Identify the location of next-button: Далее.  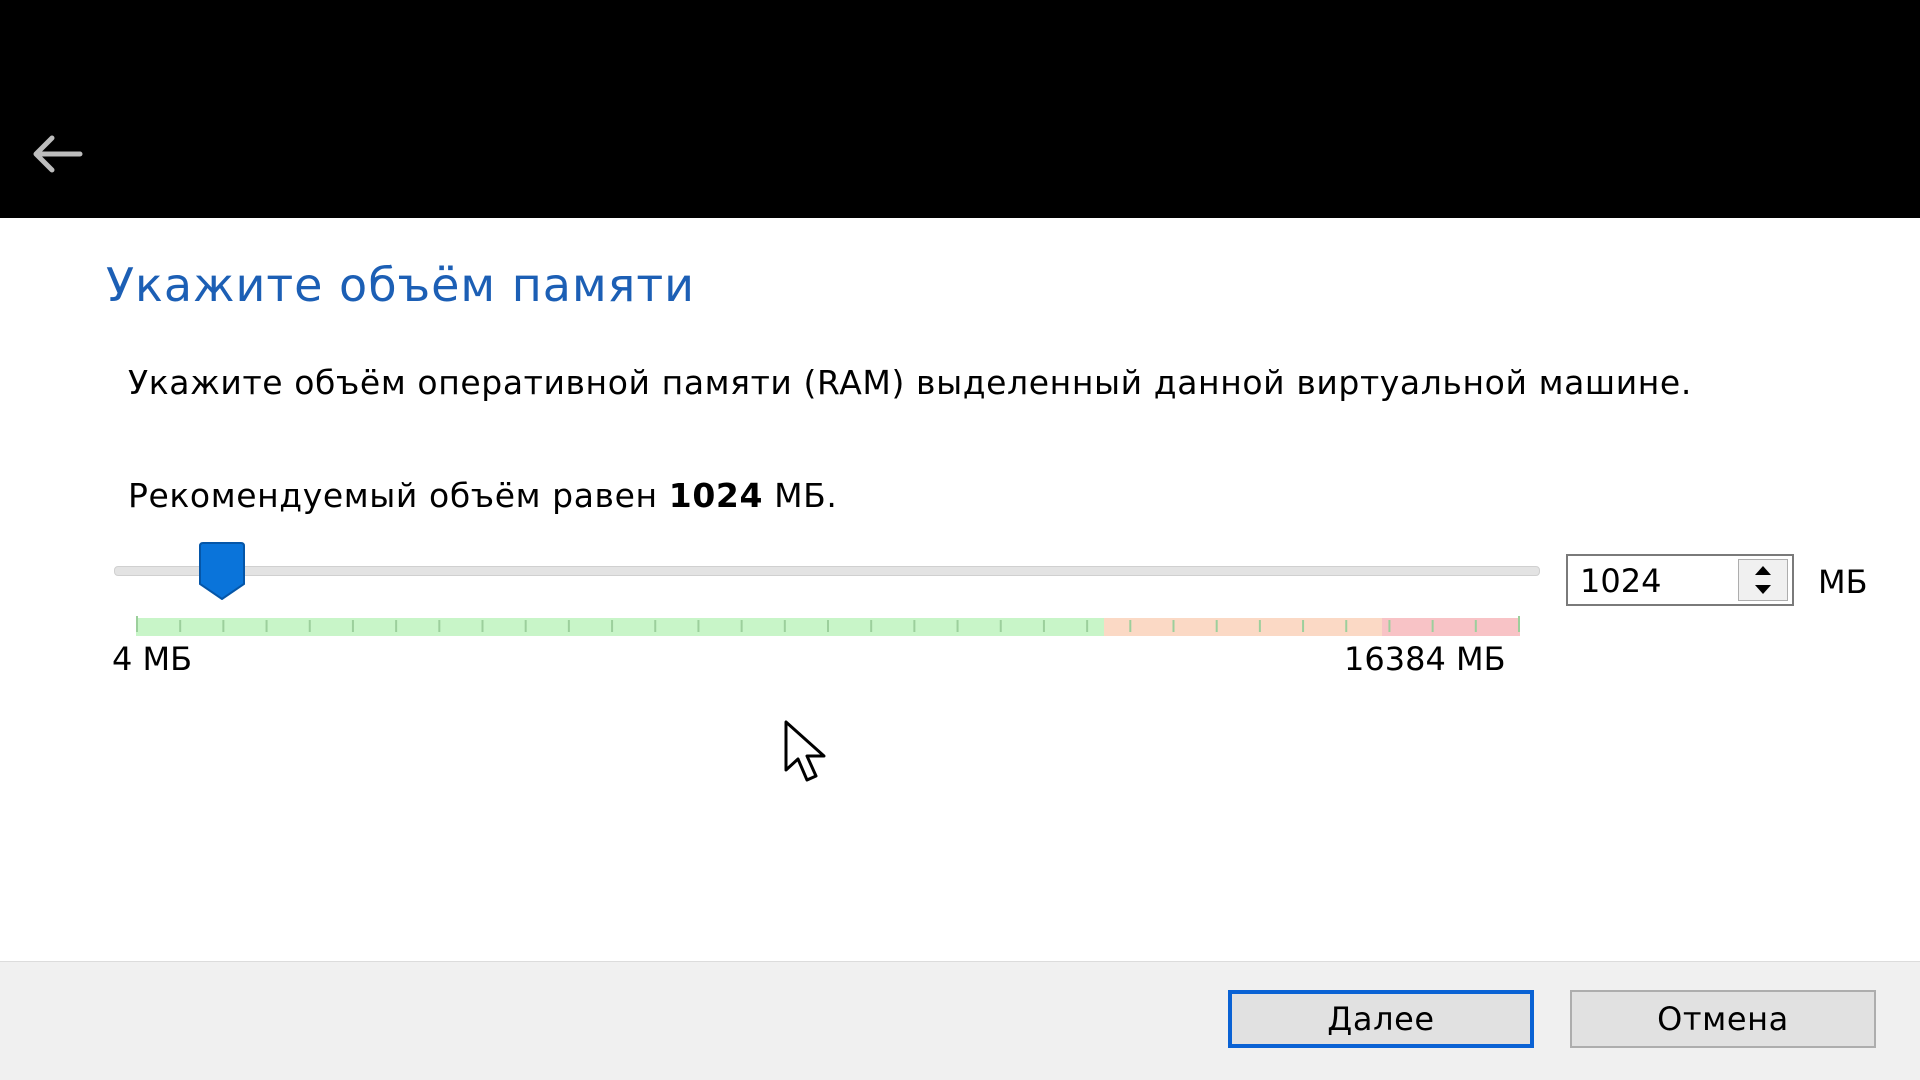
(1381, 1019).